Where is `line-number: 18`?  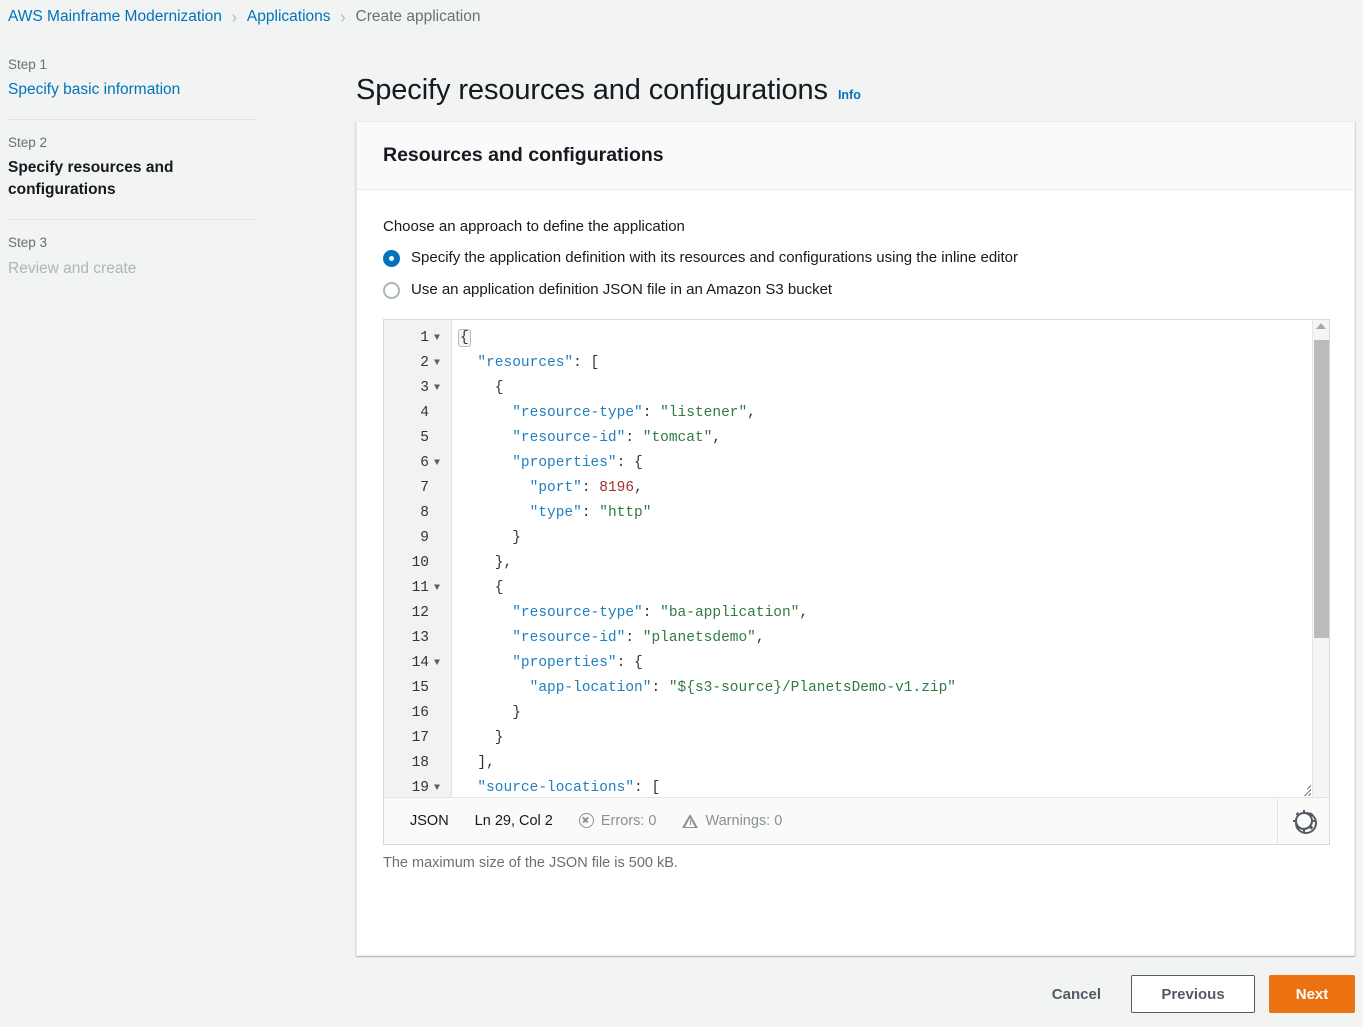 line-number: 18 is located at coordinates (420, 762).